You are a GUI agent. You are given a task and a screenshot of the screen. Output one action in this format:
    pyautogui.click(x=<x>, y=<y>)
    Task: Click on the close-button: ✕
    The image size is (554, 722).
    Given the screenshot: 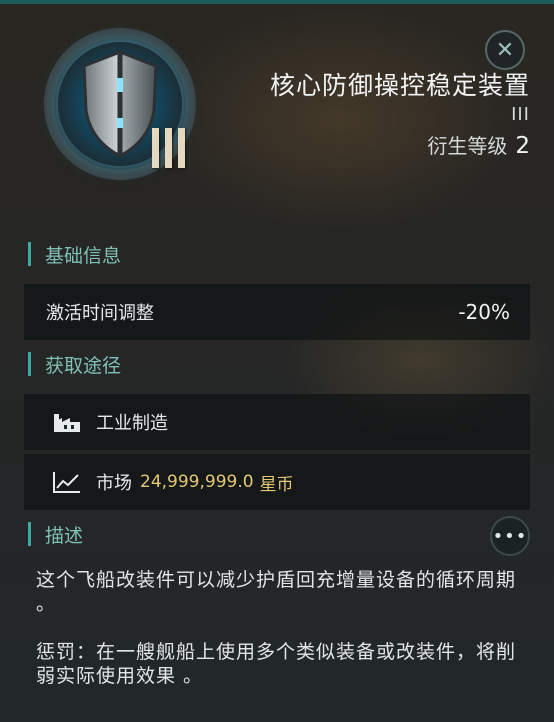 What is the action you would take?
    pyautogui.click(x=505, y=50)
    